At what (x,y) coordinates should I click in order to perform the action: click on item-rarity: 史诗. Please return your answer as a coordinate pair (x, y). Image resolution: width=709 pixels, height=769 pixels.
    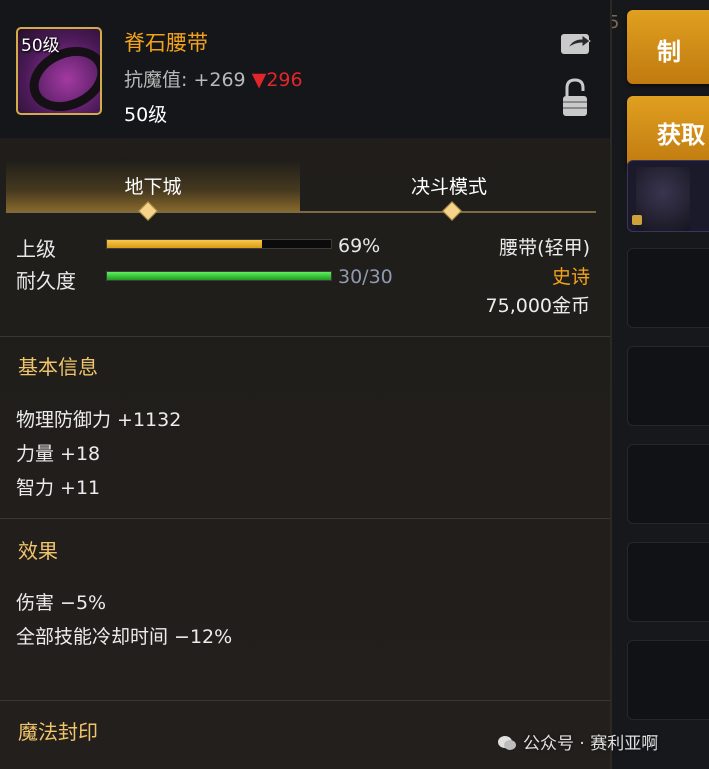
    Looking at the image, I should click on (570, 277).